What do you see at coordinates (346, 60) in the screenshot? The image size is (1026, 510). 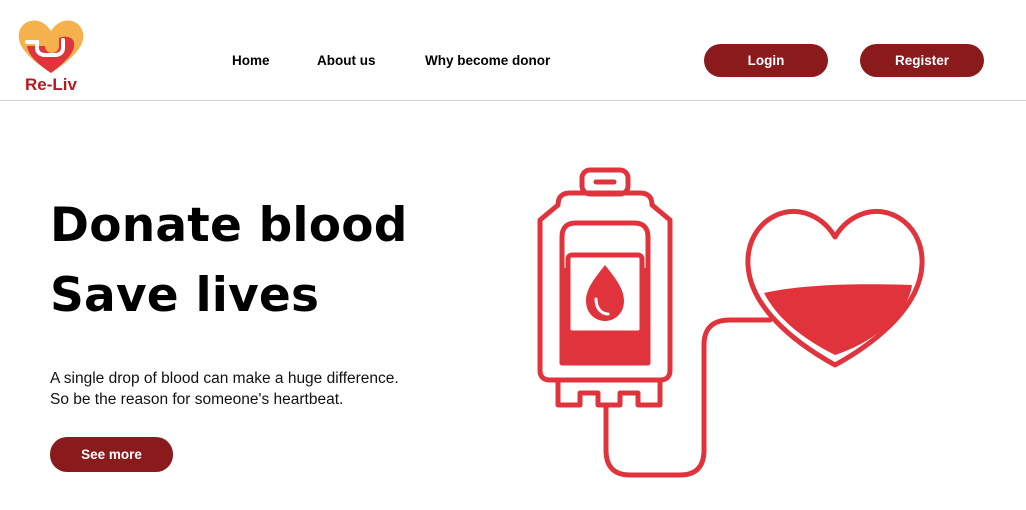 I see `nav-about-link: About us` at bounding box center [346, 60].